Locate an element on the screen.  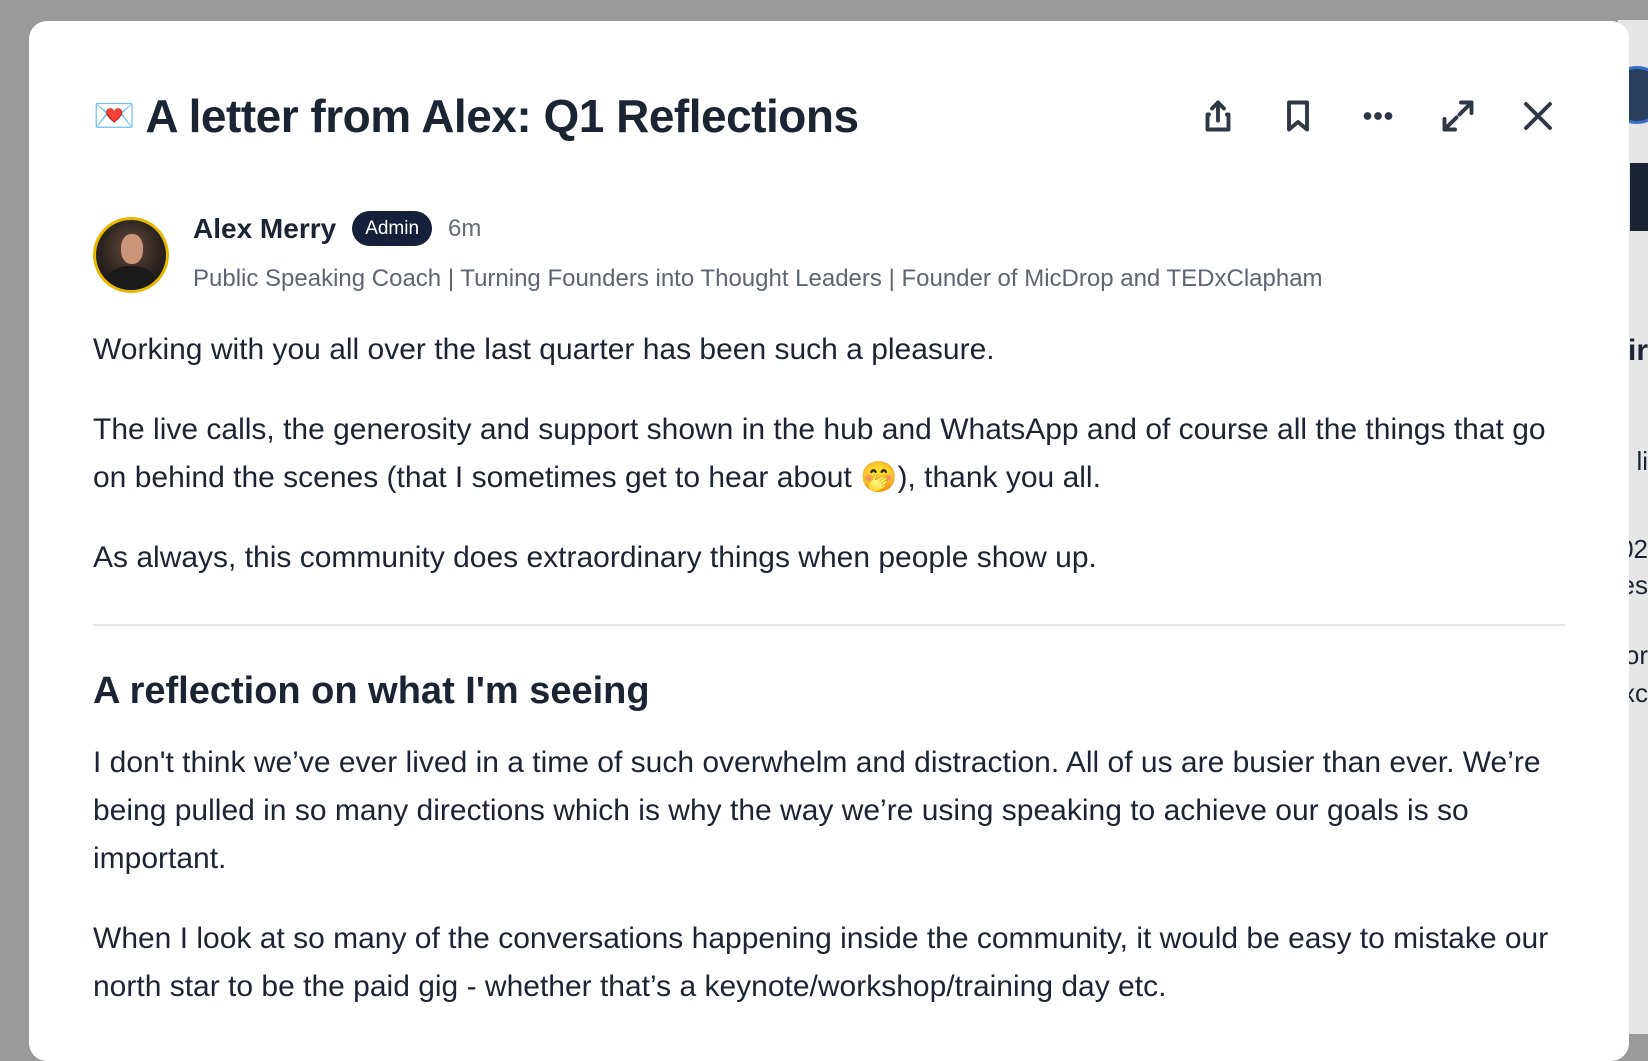
author-name: Alex Merry is located at coordinates (264, 229).